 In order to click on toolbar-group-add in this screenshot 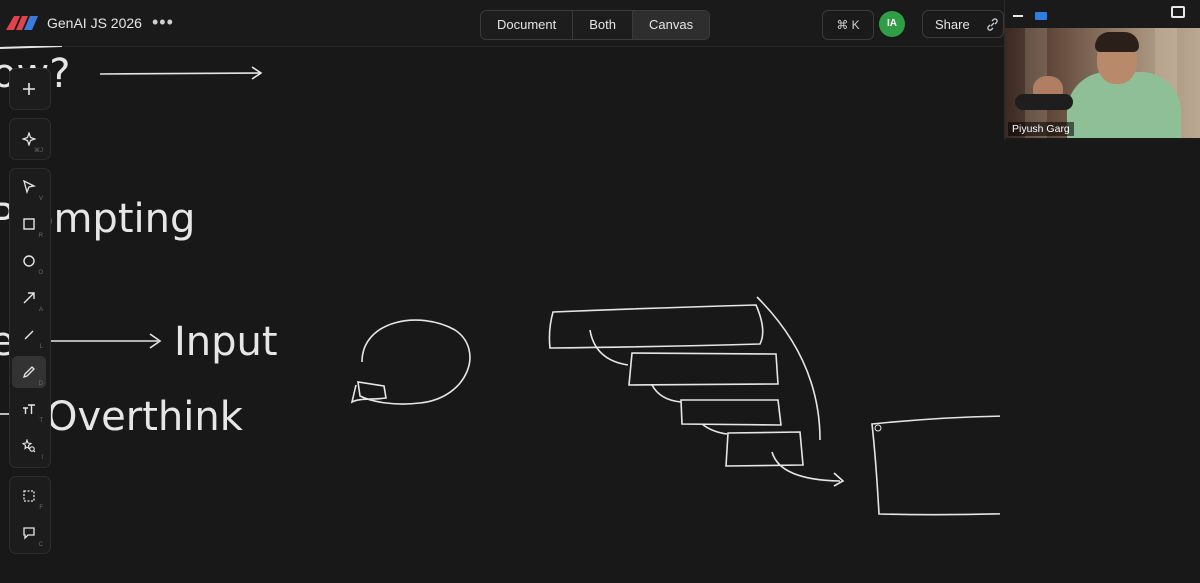, I will do `click(30, 89)`.